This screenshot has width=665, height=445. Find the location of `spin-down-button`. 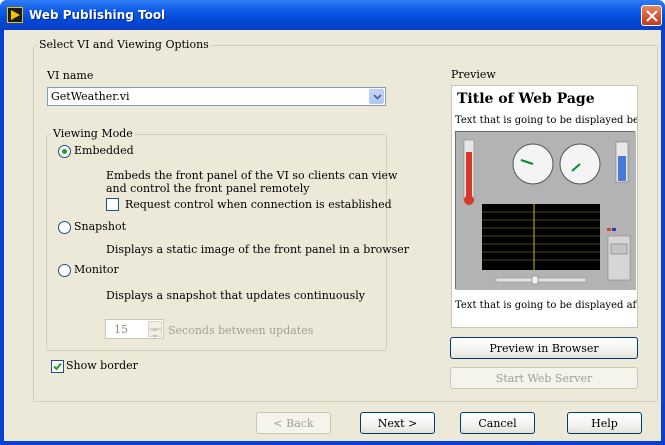

spin-down-button is located at coordinates (155, 333).